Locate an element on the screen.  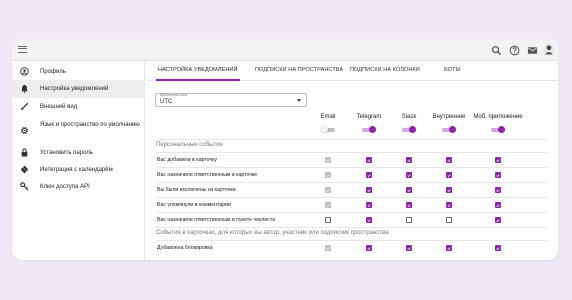
sidebar-item-profile: Профиль is located at coordinates (78, 72).